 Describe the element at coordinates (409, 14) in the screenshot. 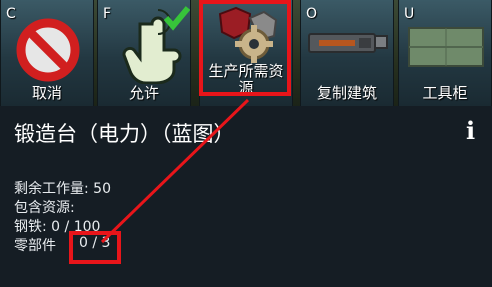

I see `hotkey-label: U` at that location.